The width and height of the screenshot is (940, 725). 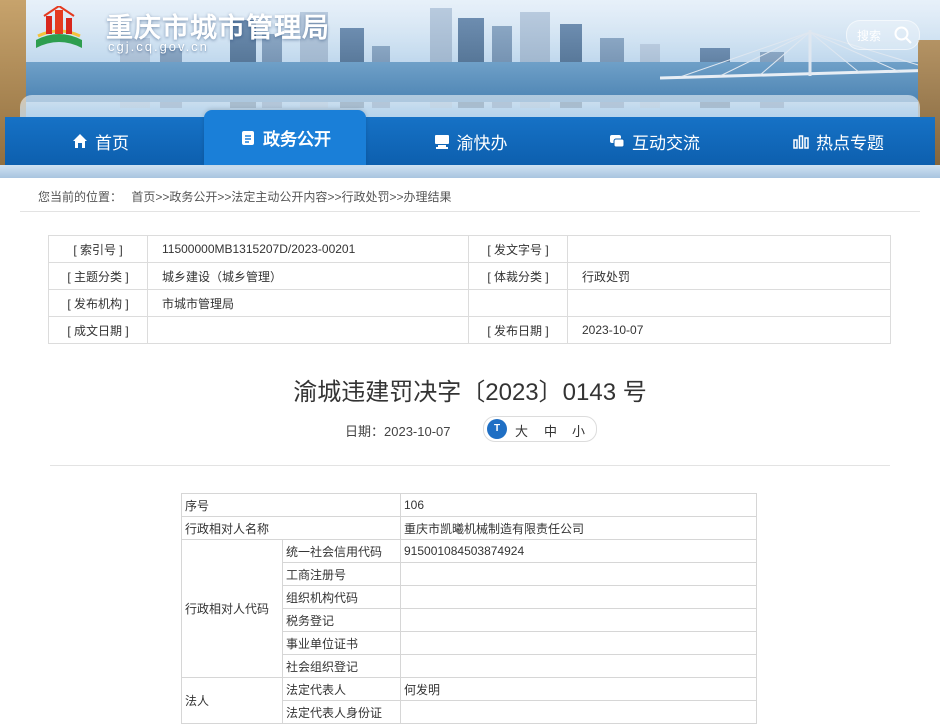 I want to click on written-date-value, so click(x=308, y=330).